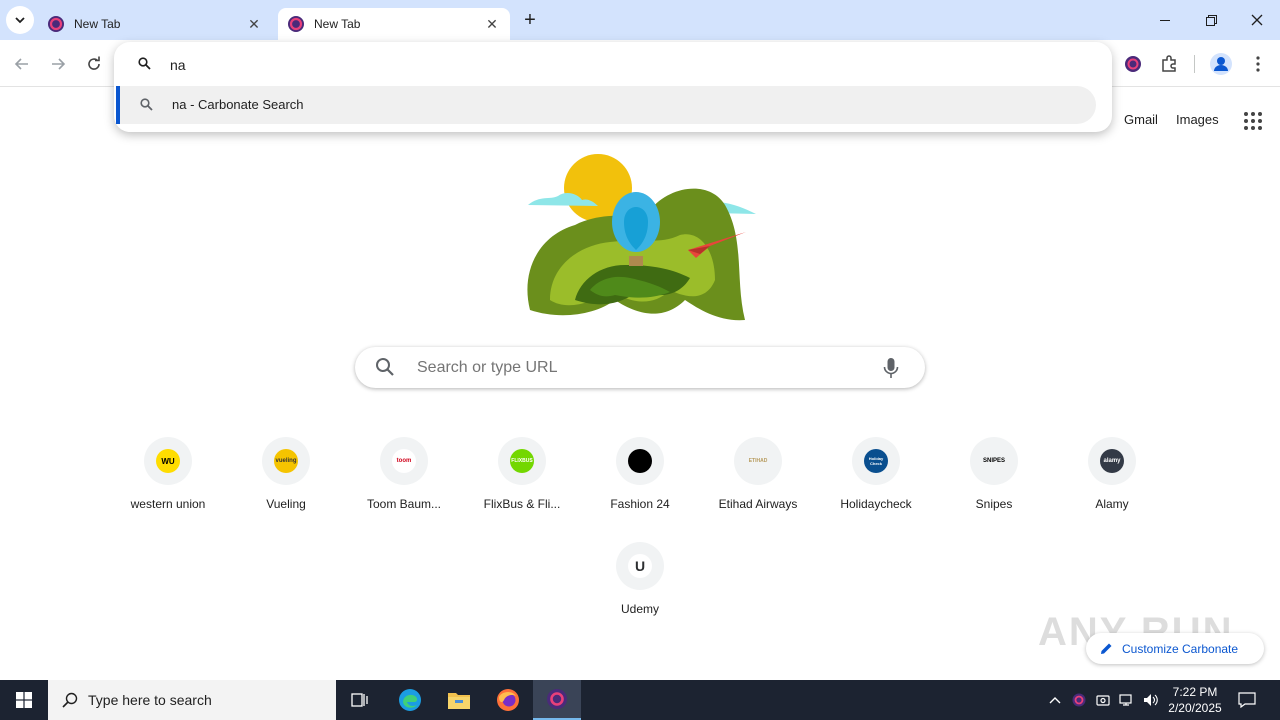 Image resolution: width=1280 pixels, height=720 pixels. I want to click on udemy-logo-icon: U, so click(640, 566).